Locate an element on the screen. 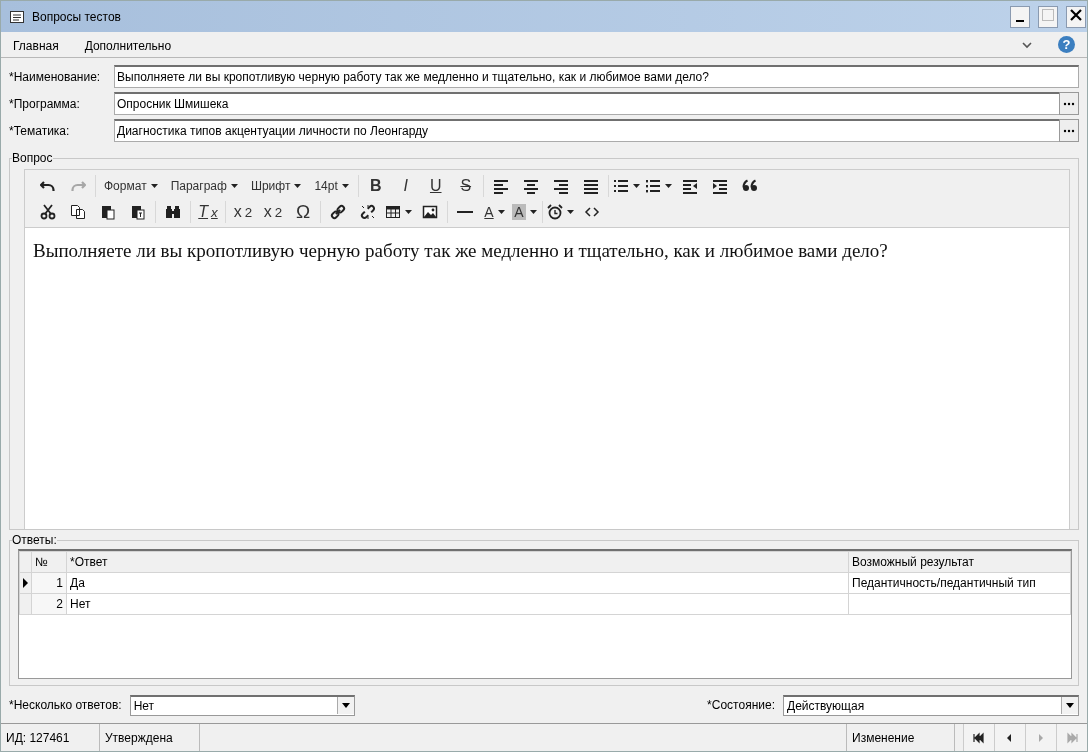 This screenshot has height=752, width=1088. field-label: *Наименование: is located at coordinates (55, 76).